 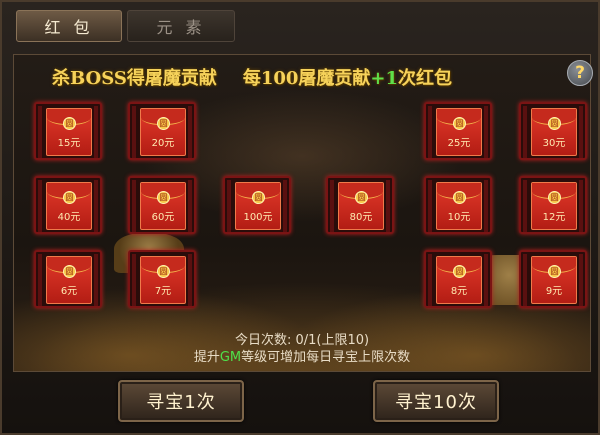 I want to click on envelope-amount: 80元, so click(x=361, y=217).